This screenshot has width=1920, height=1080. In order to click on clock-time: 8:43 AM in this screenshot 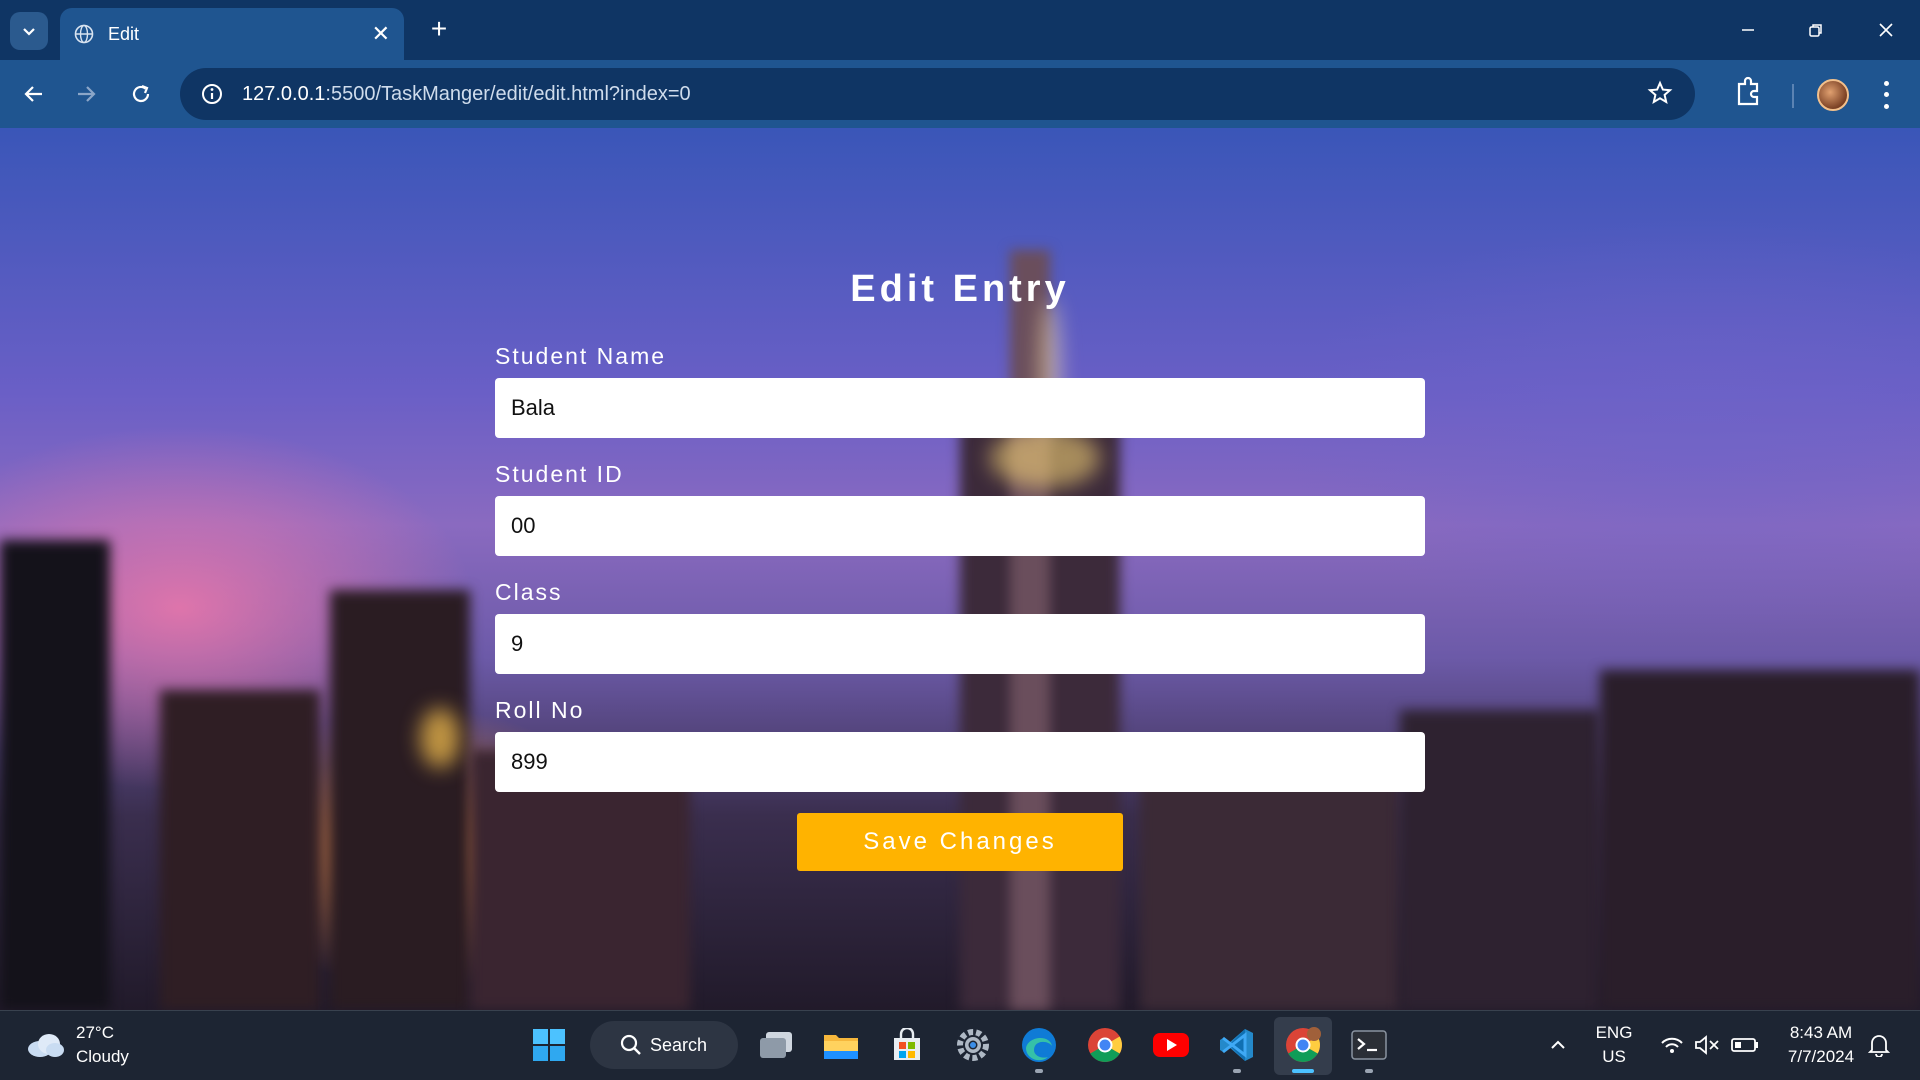, I will do `click(1821, 1032)`.